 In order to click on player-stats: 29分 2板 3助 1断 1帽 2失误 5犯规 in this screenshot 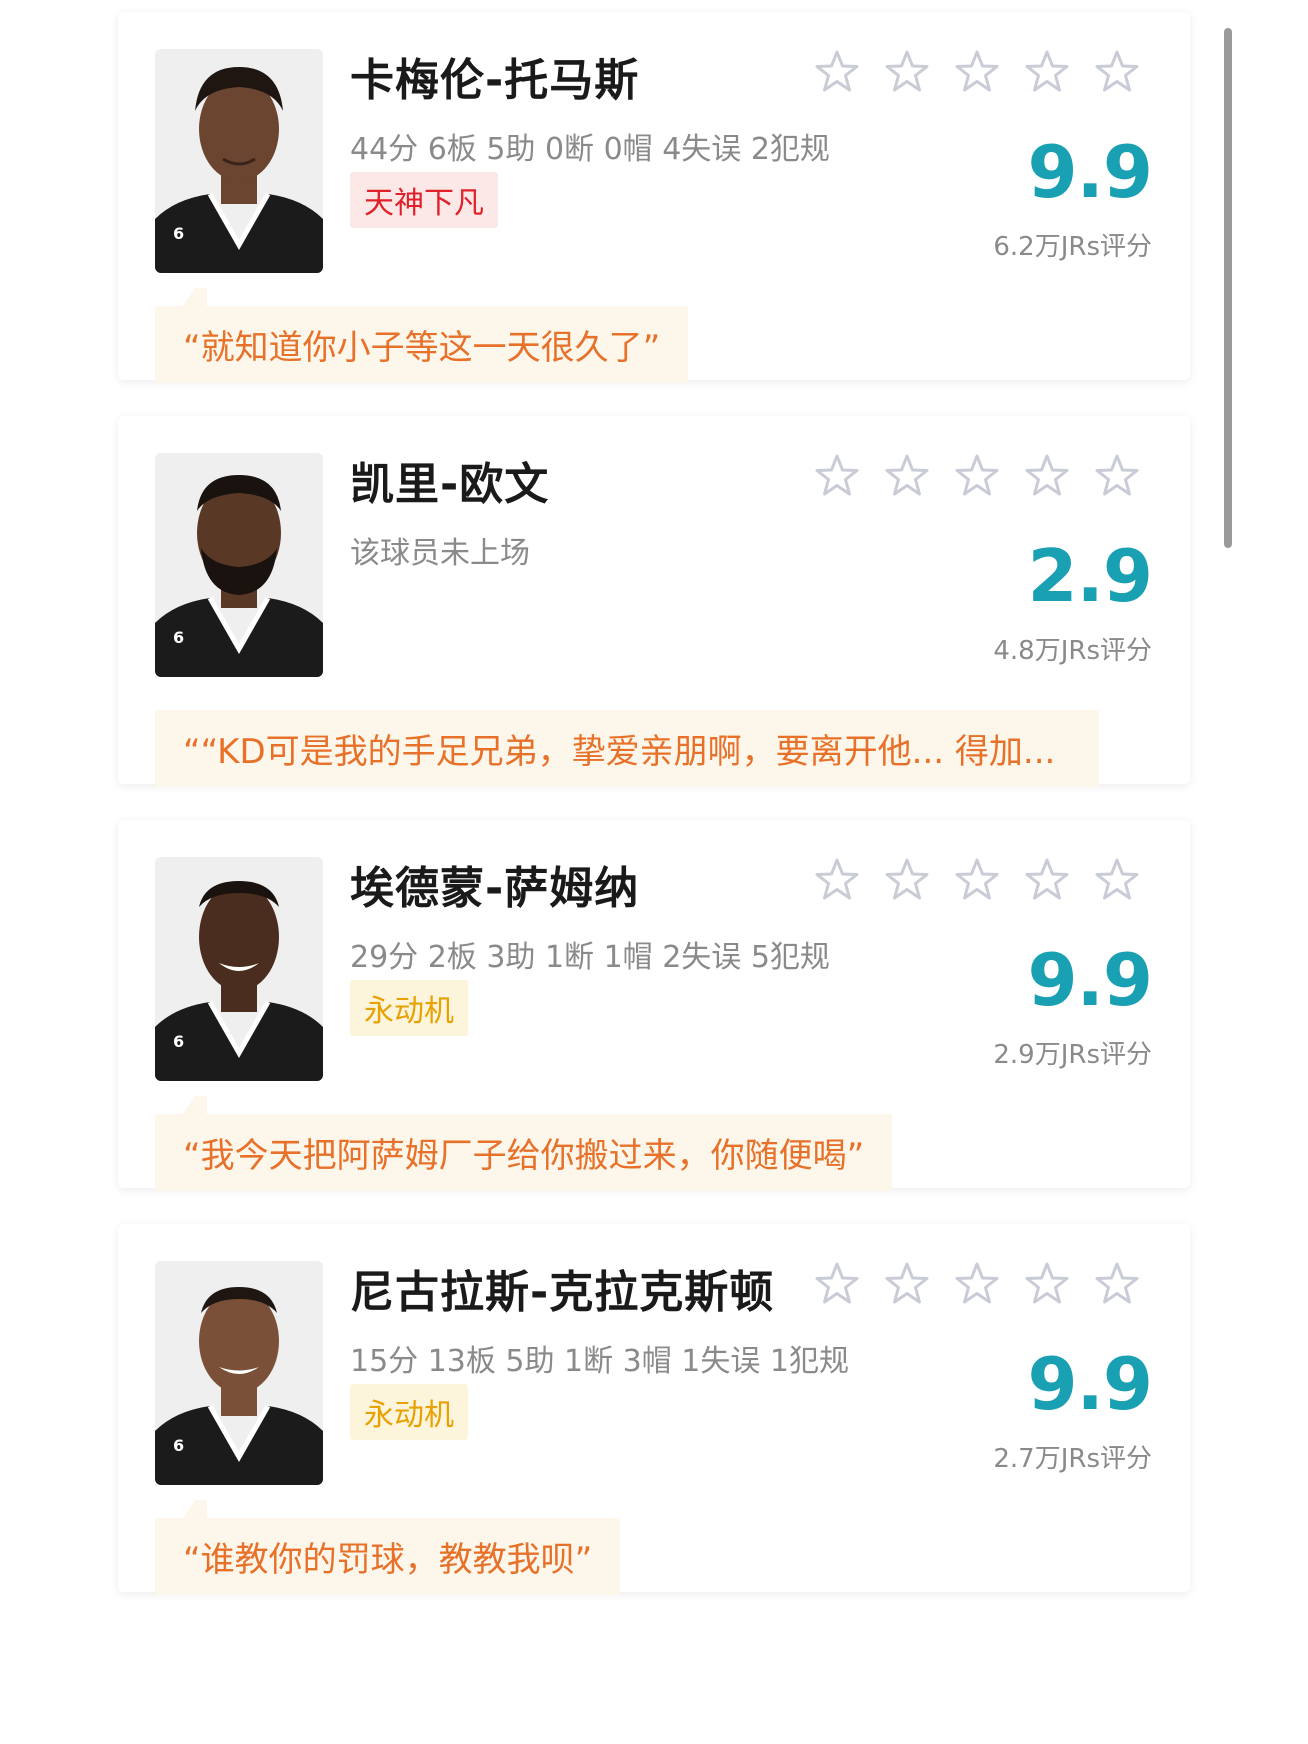, I will do `click(590, 957)`.